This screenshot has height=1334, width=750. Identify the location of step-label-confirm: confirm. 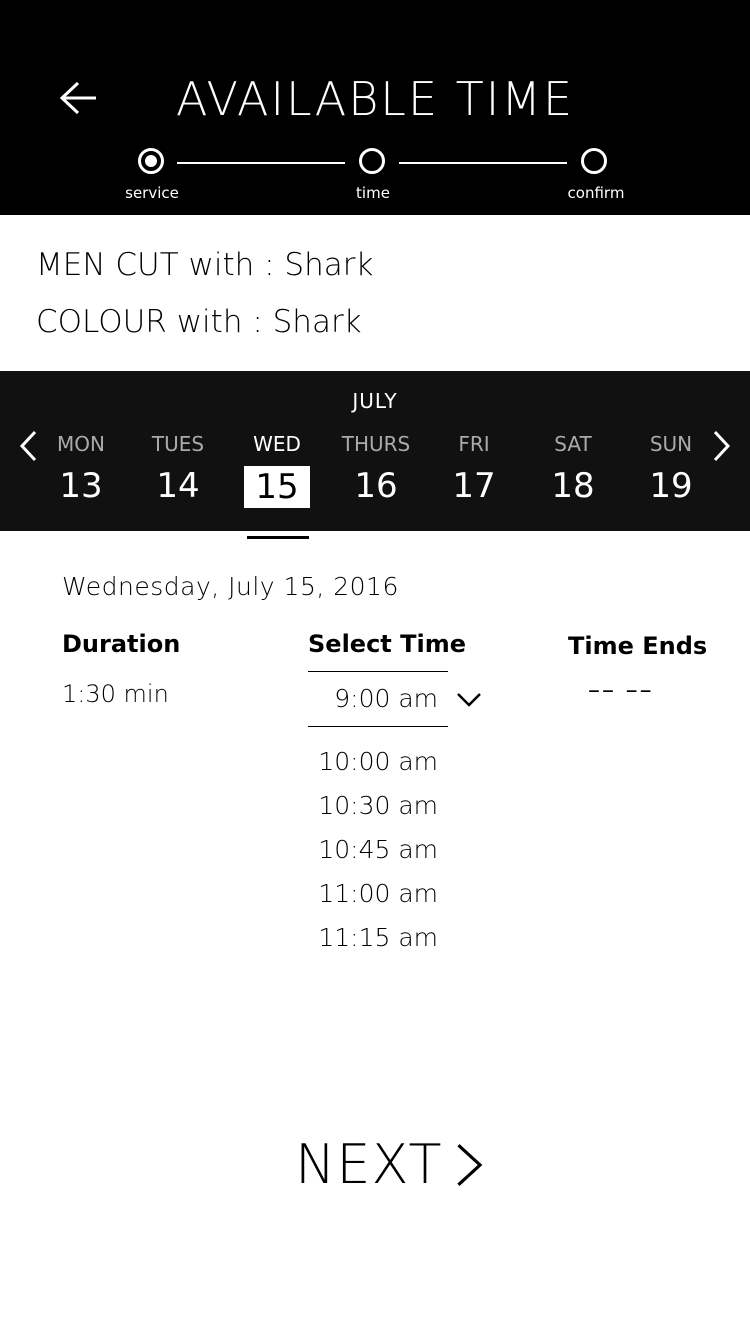
(596, 193).